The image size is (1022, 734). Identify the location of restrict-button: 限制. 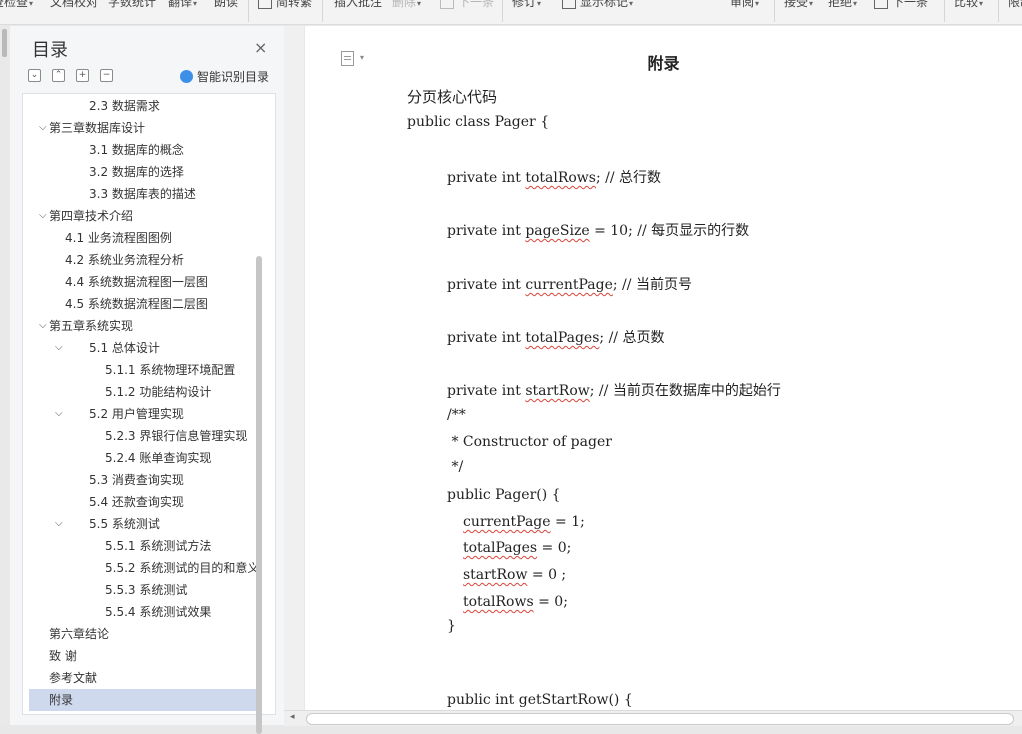
(1015, 5).